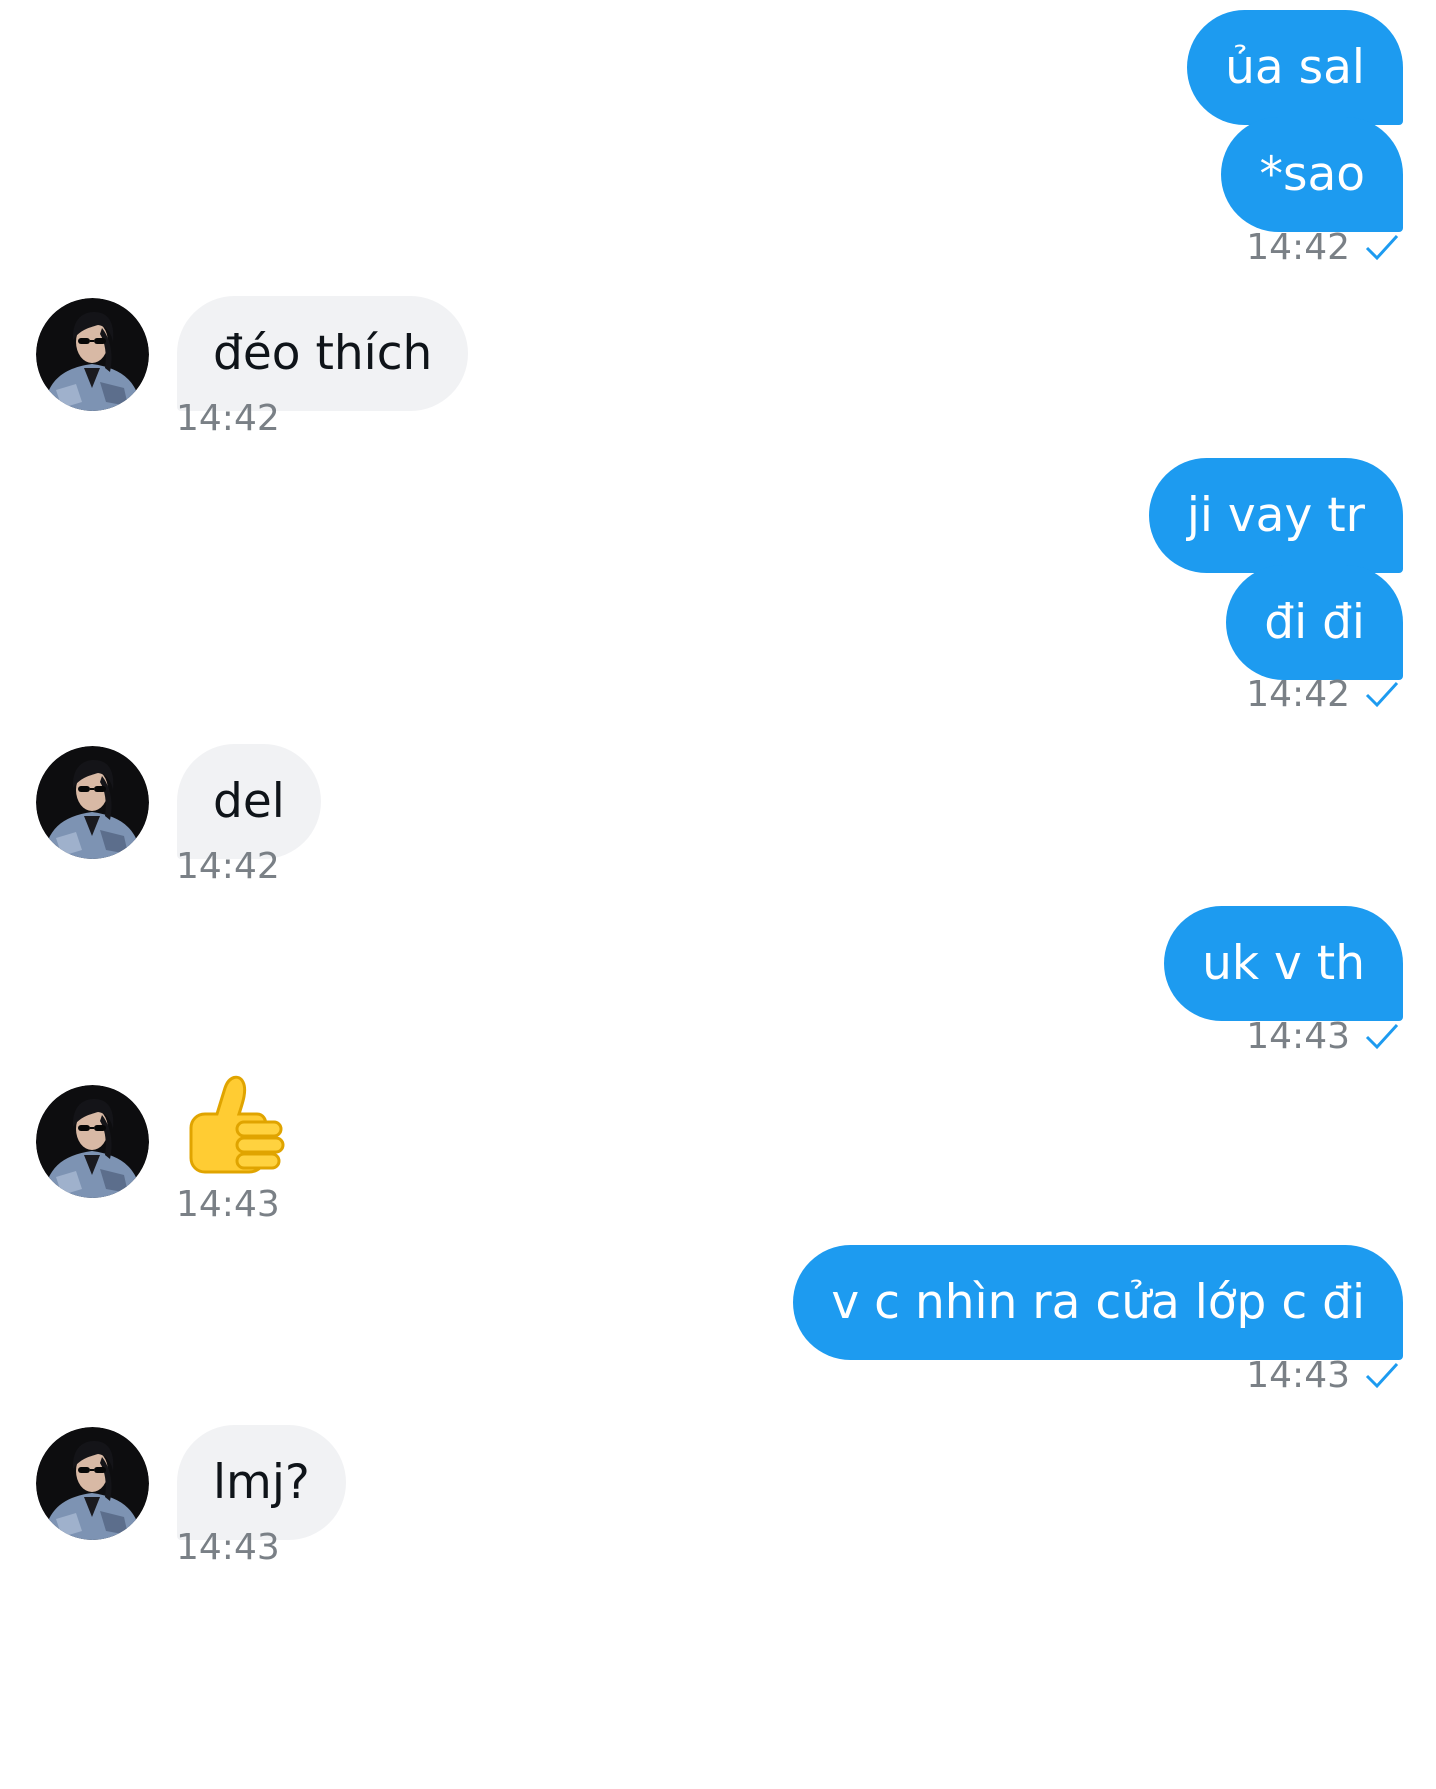 The image size is (1436, 1789). Describe the element at coordinates (1098, 1302) in the screenshot. I see `outgoing-message: v c nhìn ra cửa lớp c đi` at that location.